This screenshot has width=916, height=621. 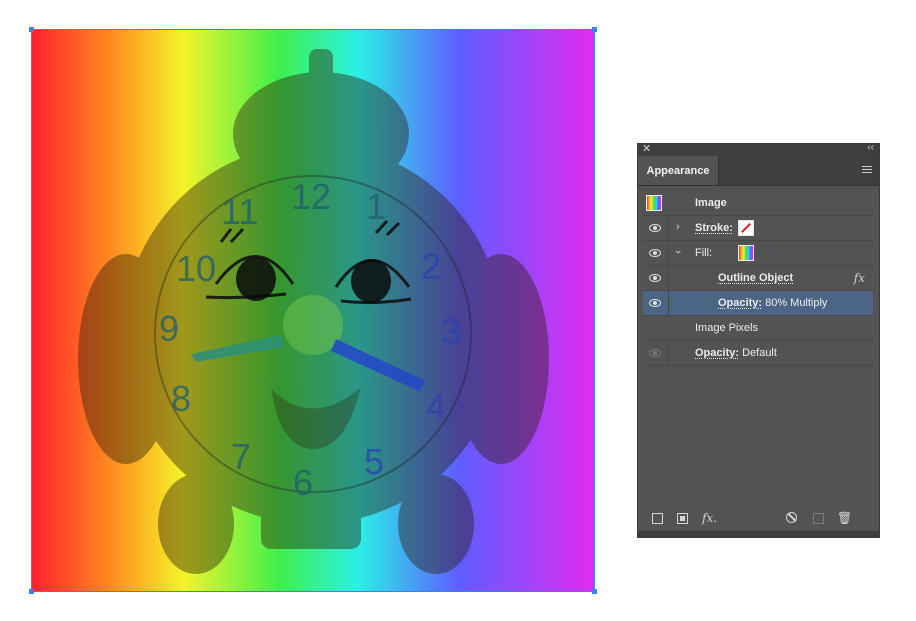 What do you see at coordinates (654, 203) in the screenshot?
I see `image-thumbnail-icon` at bounding box center [654, 203].